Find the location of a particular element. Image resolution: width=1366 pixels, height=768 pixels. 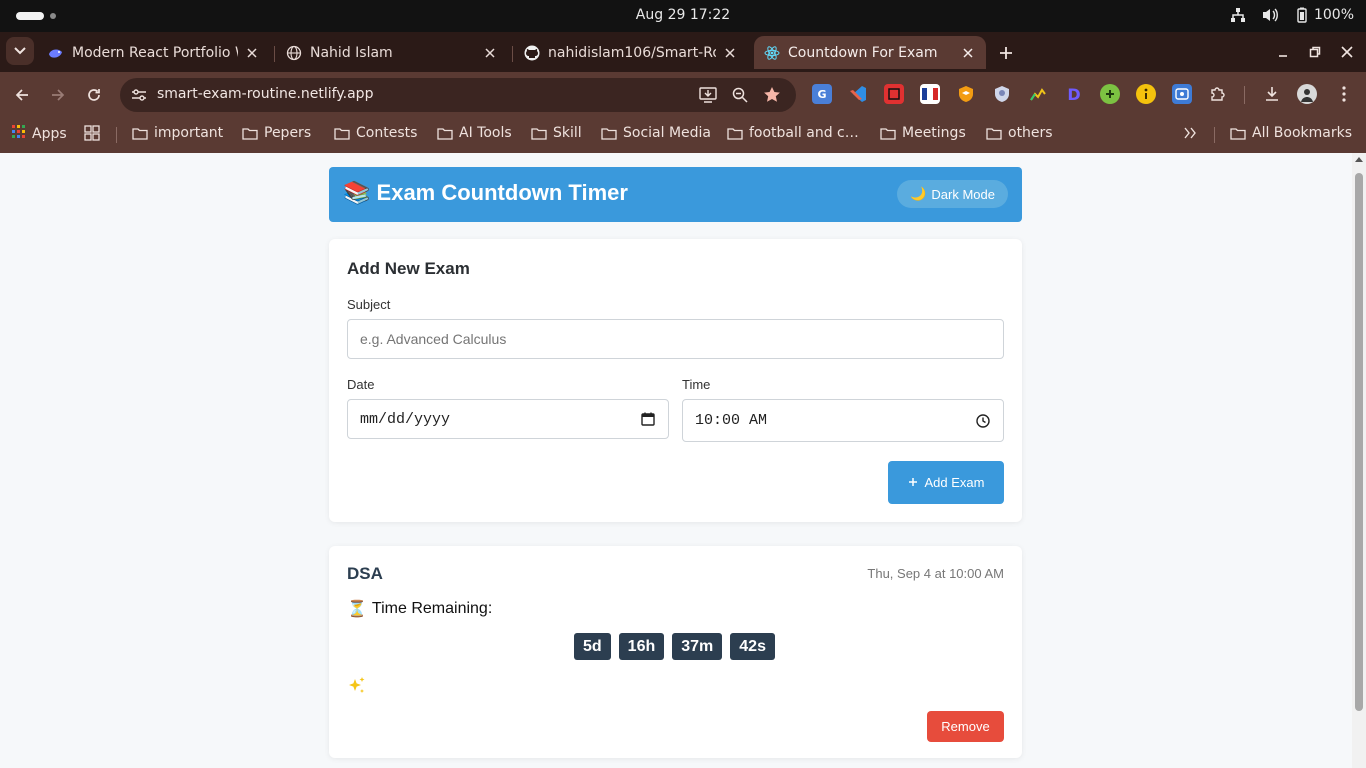

page-title-text: Exam Countdown Timer is located at coordinates (502, 192).